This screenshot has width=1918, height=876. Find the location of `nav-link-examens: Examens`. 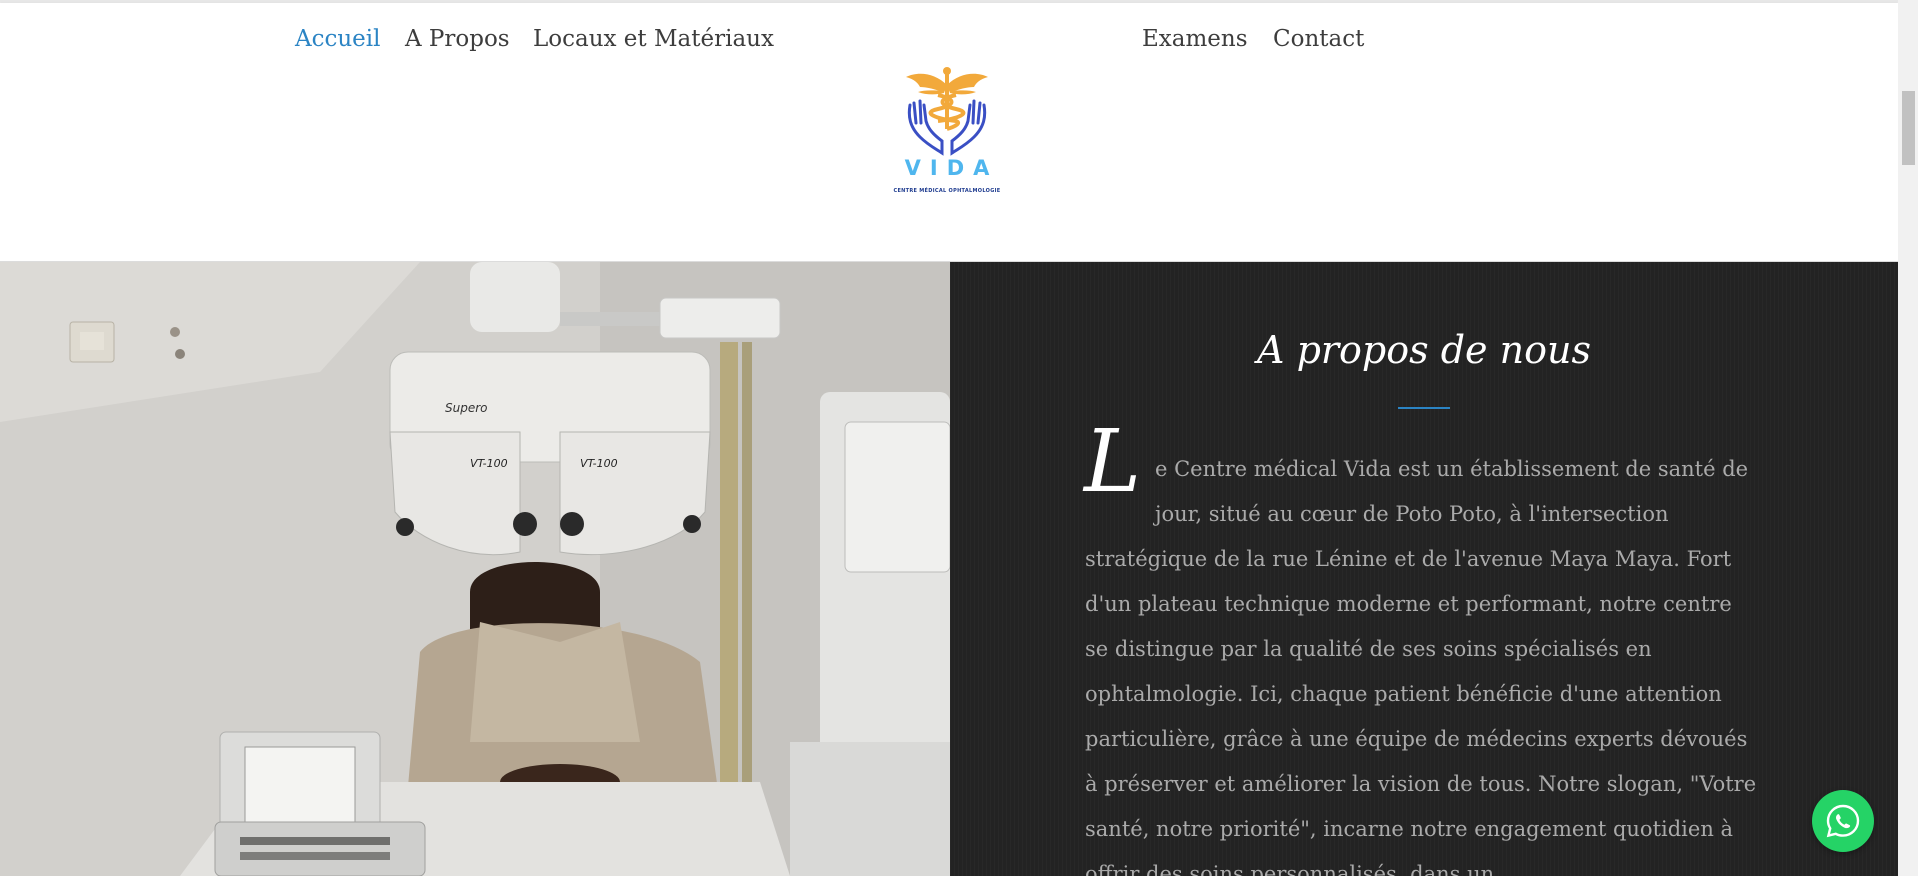

nav-link-examens: Examens is located at coordinates (1195, 39).